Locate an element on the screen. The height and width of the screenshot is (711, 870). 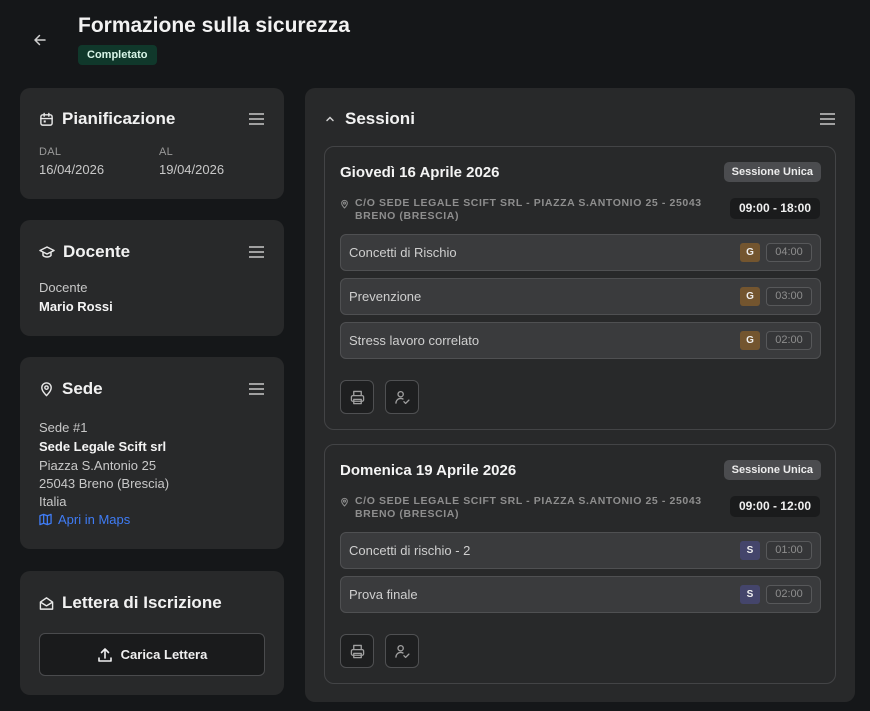
status-badge: Completato is located at coordinates (117, 55).